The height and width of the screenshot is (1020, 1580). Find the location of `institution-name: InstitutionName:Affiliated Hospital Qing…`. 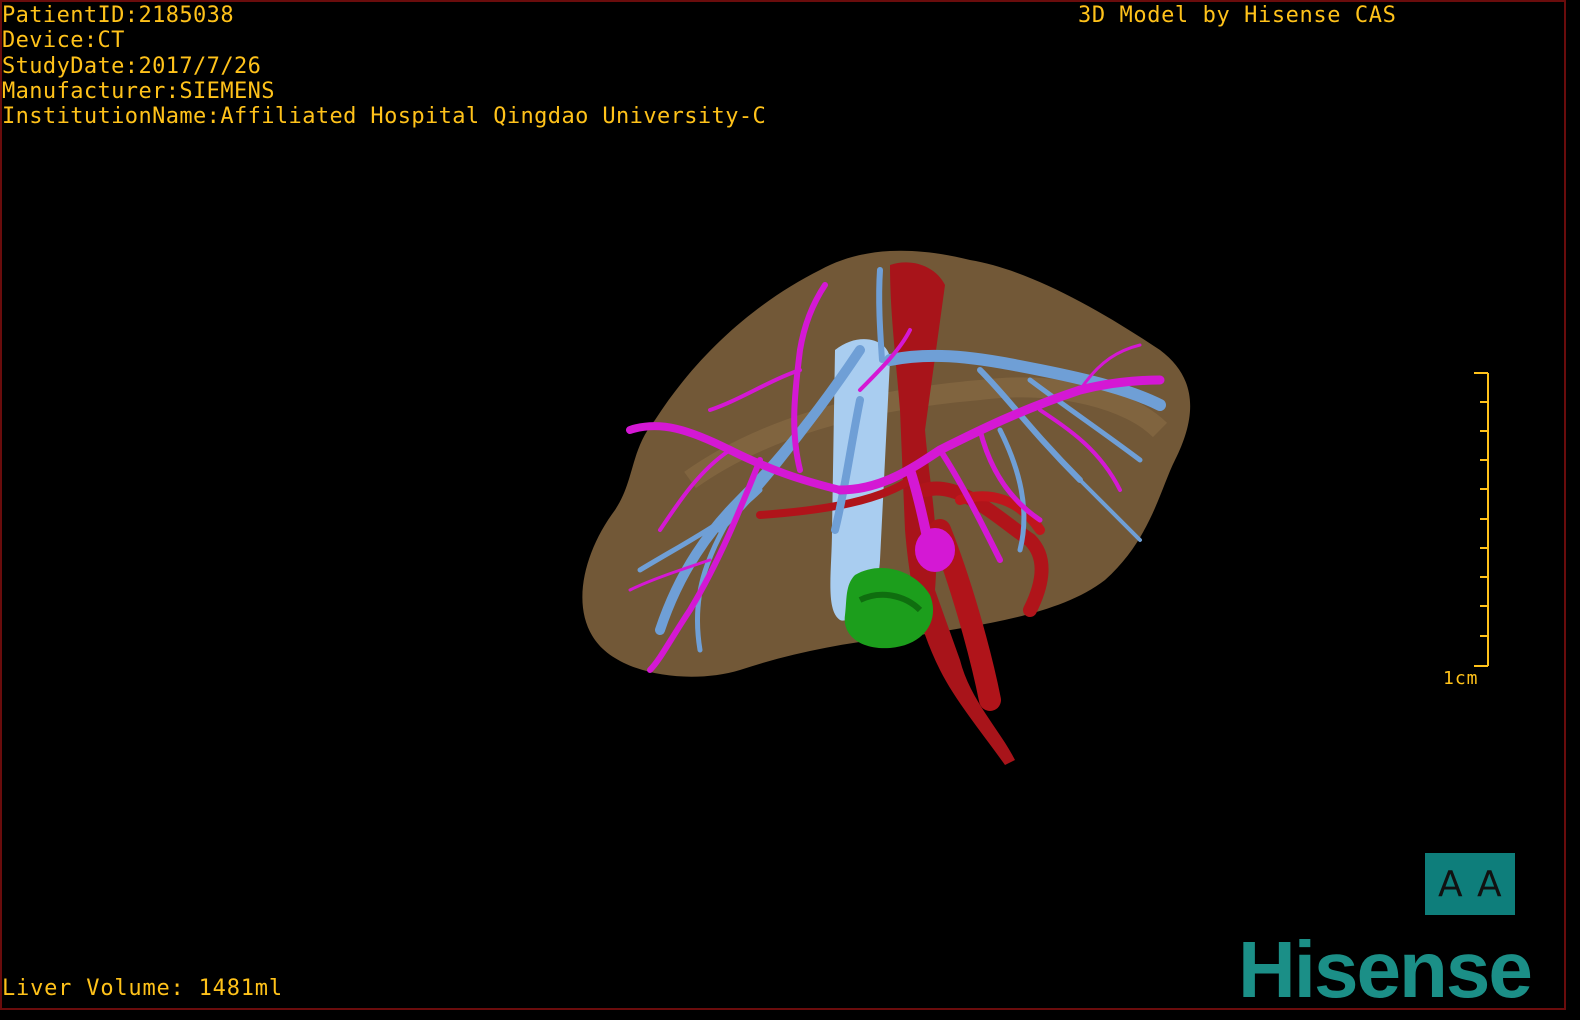

institution-name: InstitutionName:Affiliated Hospital Qing… is located at coordinates (384, 117).